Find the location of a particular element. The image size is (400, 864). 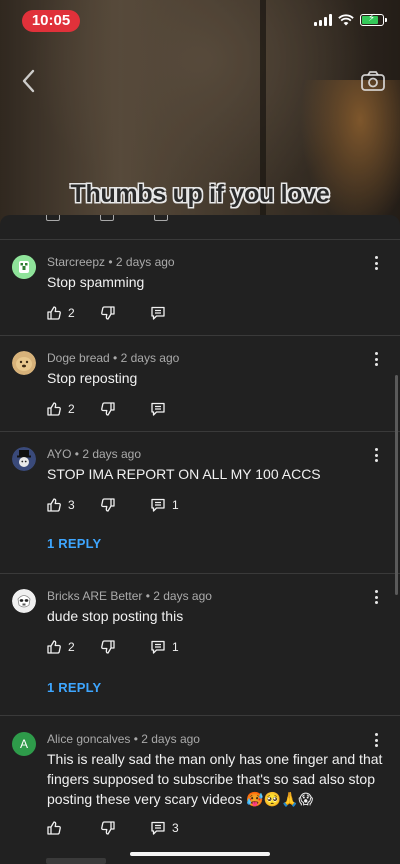

comment-text: dude stop posting this is located at coordinates (115, 616).